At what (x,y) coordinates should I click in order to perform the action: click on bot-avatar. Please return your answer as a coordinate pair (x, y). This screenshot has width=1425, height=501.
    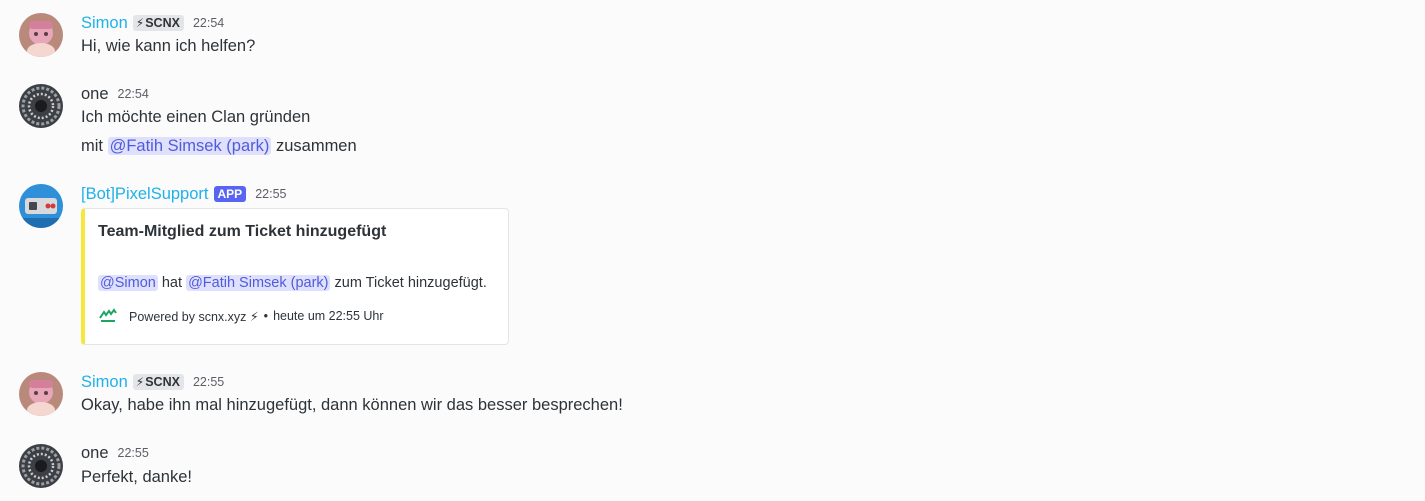
    Looking at the image, I should click on (41, 206).